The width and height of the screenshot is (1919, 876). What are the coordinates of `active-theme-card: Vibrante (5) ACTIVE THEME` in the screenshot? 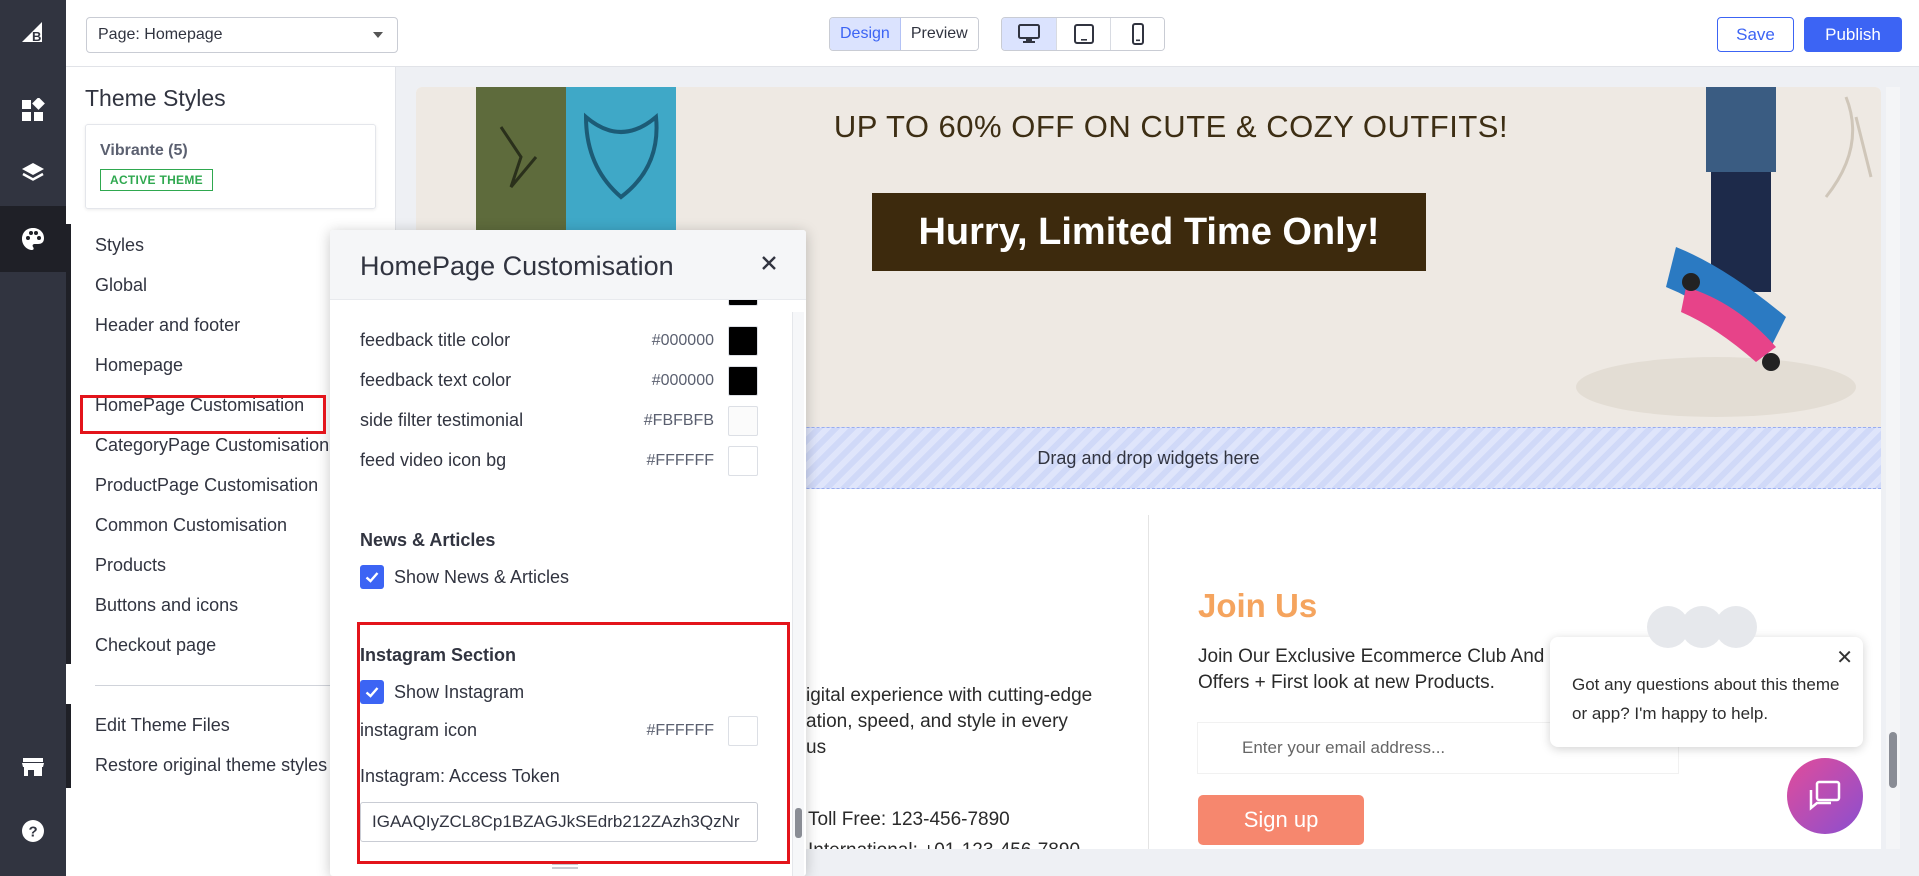 It's located at (230, 166).